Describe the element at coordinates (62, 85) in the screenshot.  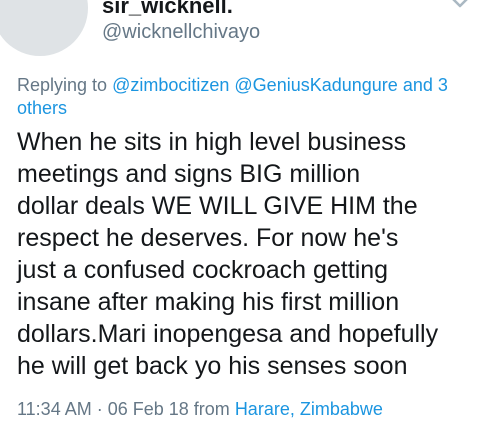
I see `replying-to-label: Replying to` at that location.